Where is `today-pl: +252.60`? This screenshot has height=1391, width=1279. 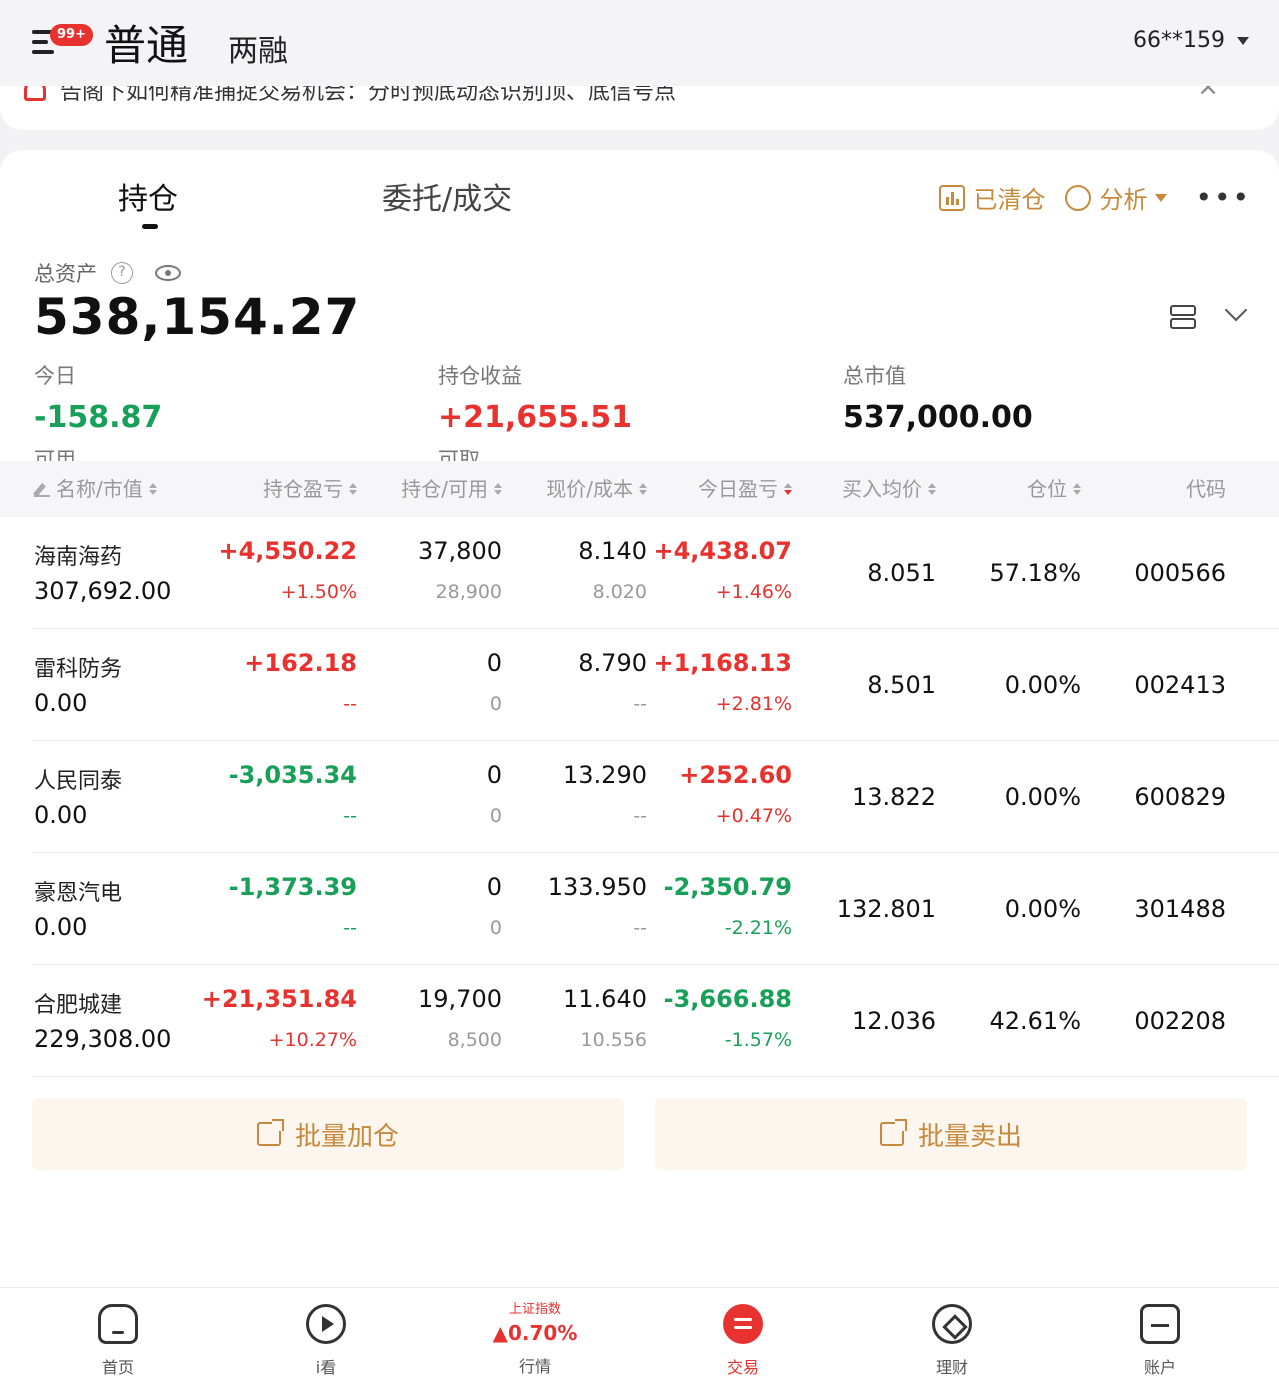
today-pl: +252.60 is located at coordinates (735, 775).